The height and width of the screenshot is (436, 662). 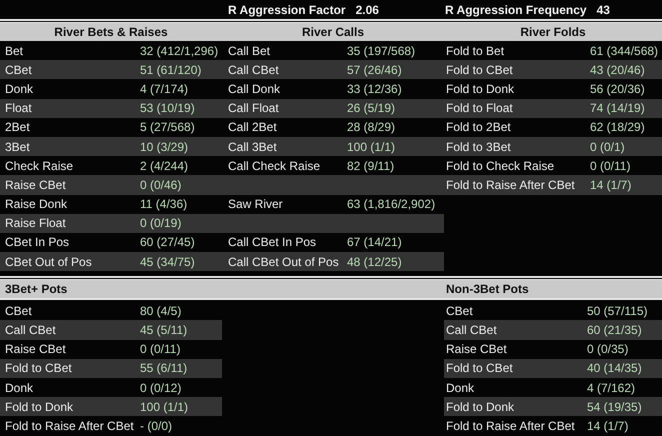 I want to click on stat-value: 62 (18/29), so click(x=617, y=127).